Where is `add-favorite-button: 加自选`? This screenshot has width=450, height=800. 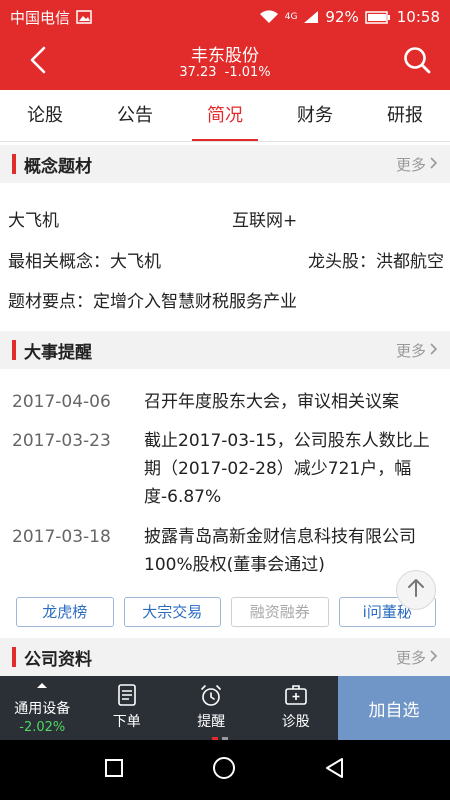
add-favorite-button: 加自选 is located at coordinates (394, 708).